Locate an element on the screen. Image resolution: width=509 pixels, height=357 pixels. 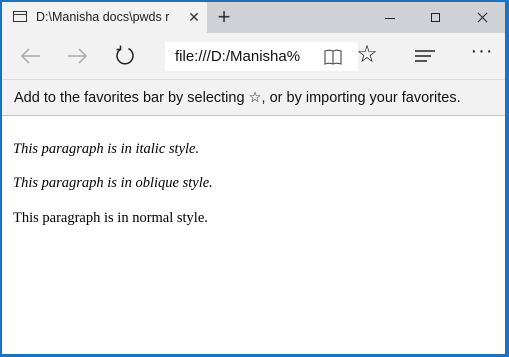
hub-button is located at coordinates (425, 56).